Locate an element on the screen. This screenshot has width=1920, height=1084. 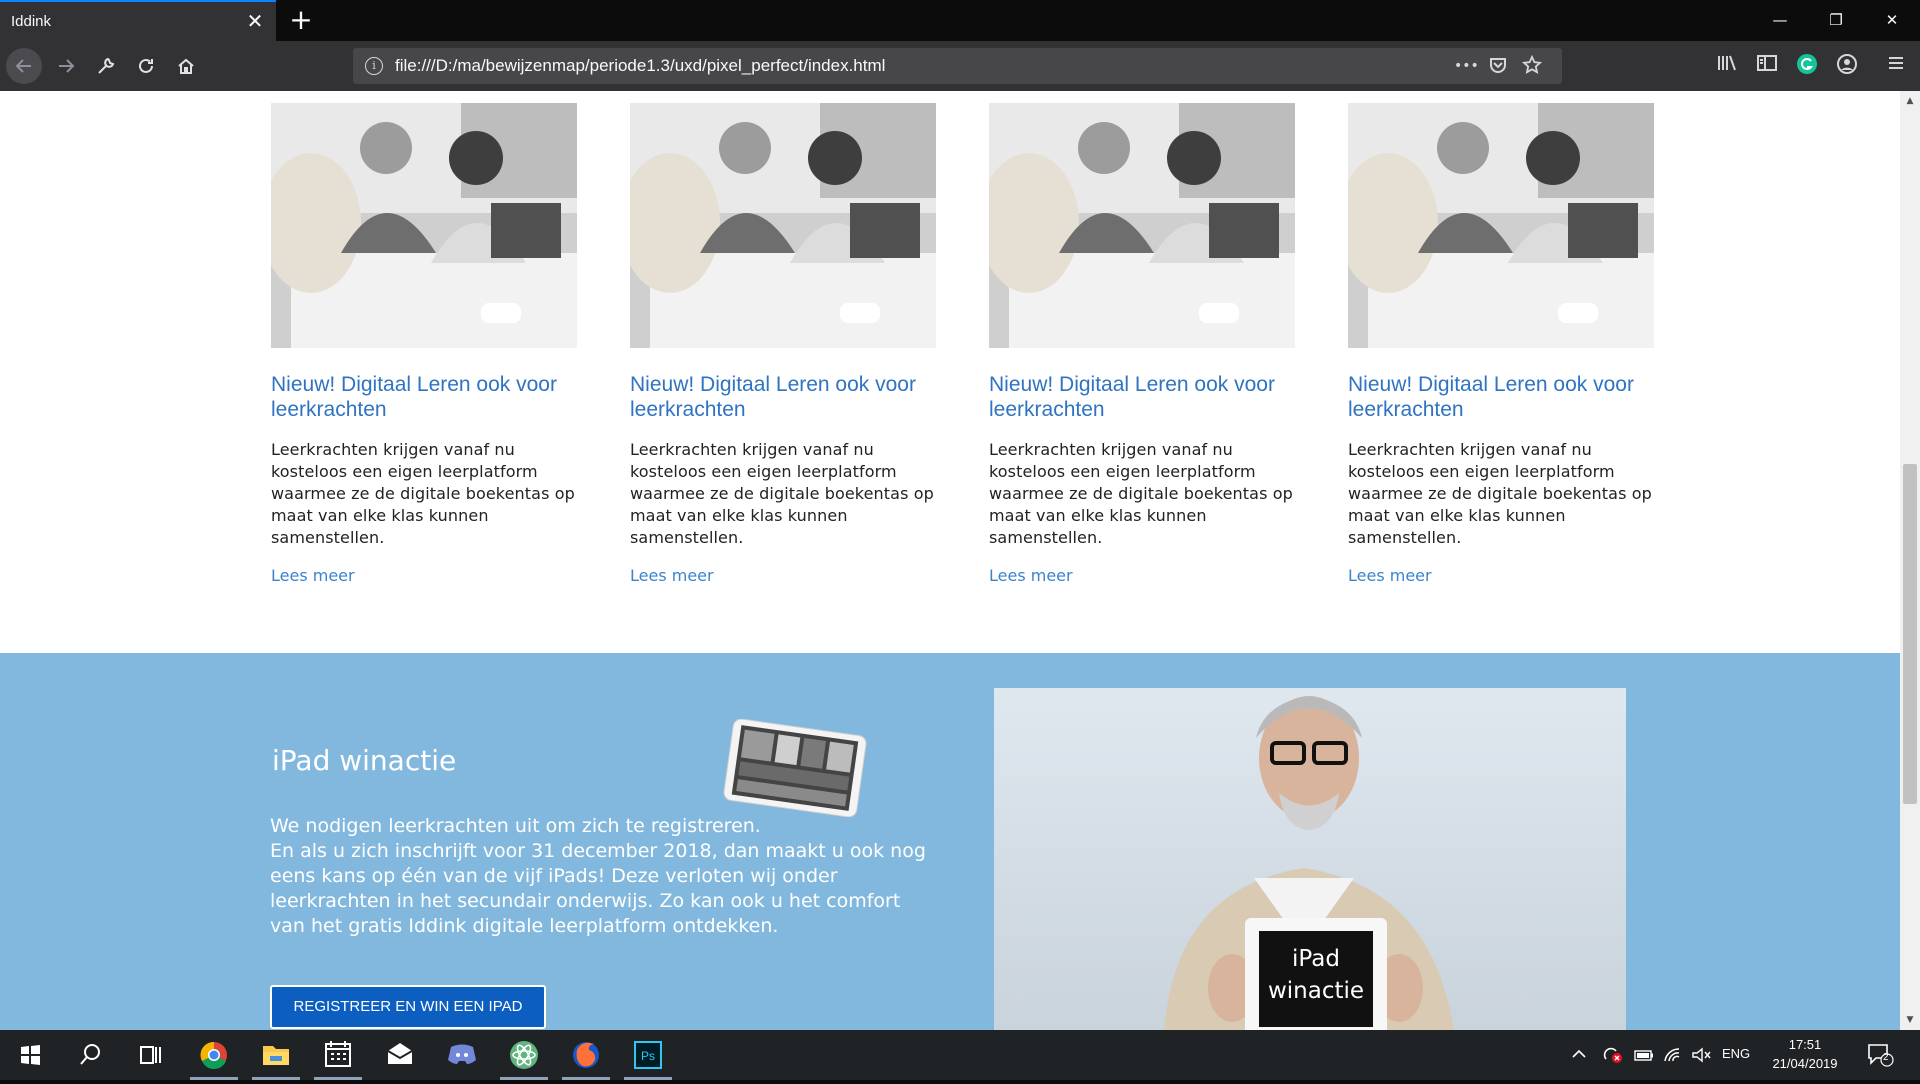
wrench-icon is located at coordinates (106, 65).